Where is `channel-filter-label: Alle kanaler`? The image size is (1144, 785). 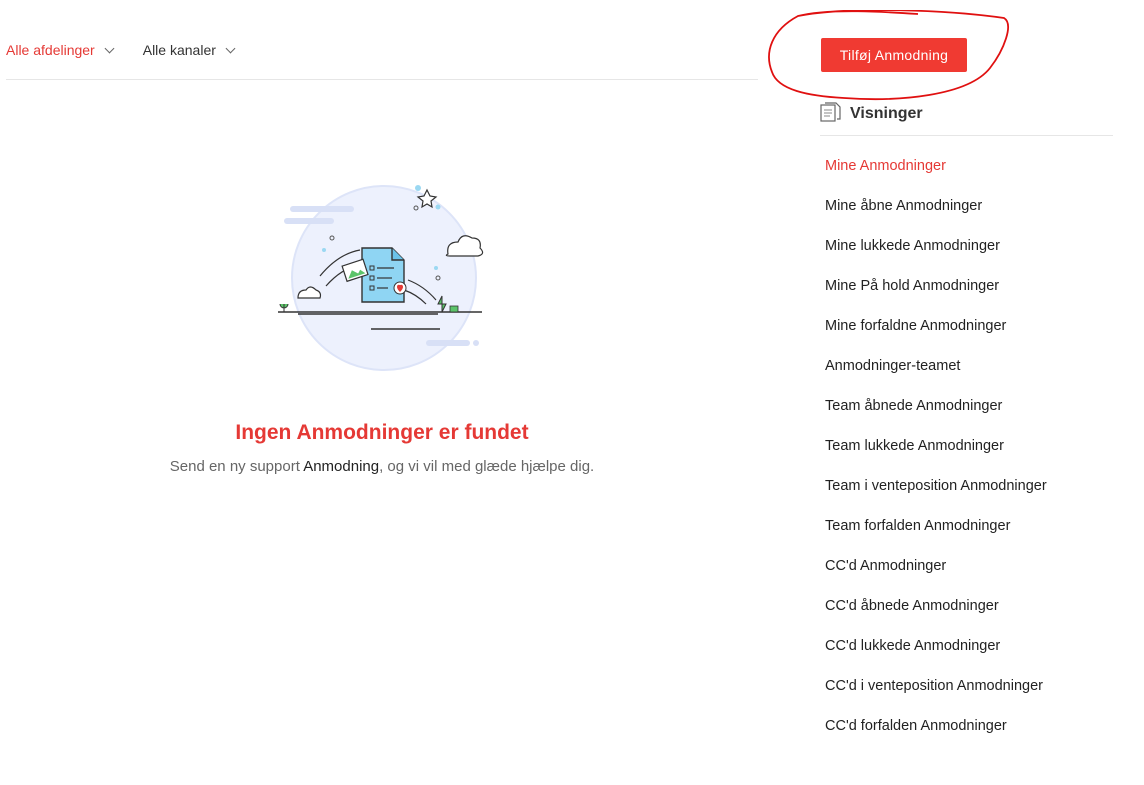
channel-filter-label: Alle kanaler is located at coordinates (179, 50).